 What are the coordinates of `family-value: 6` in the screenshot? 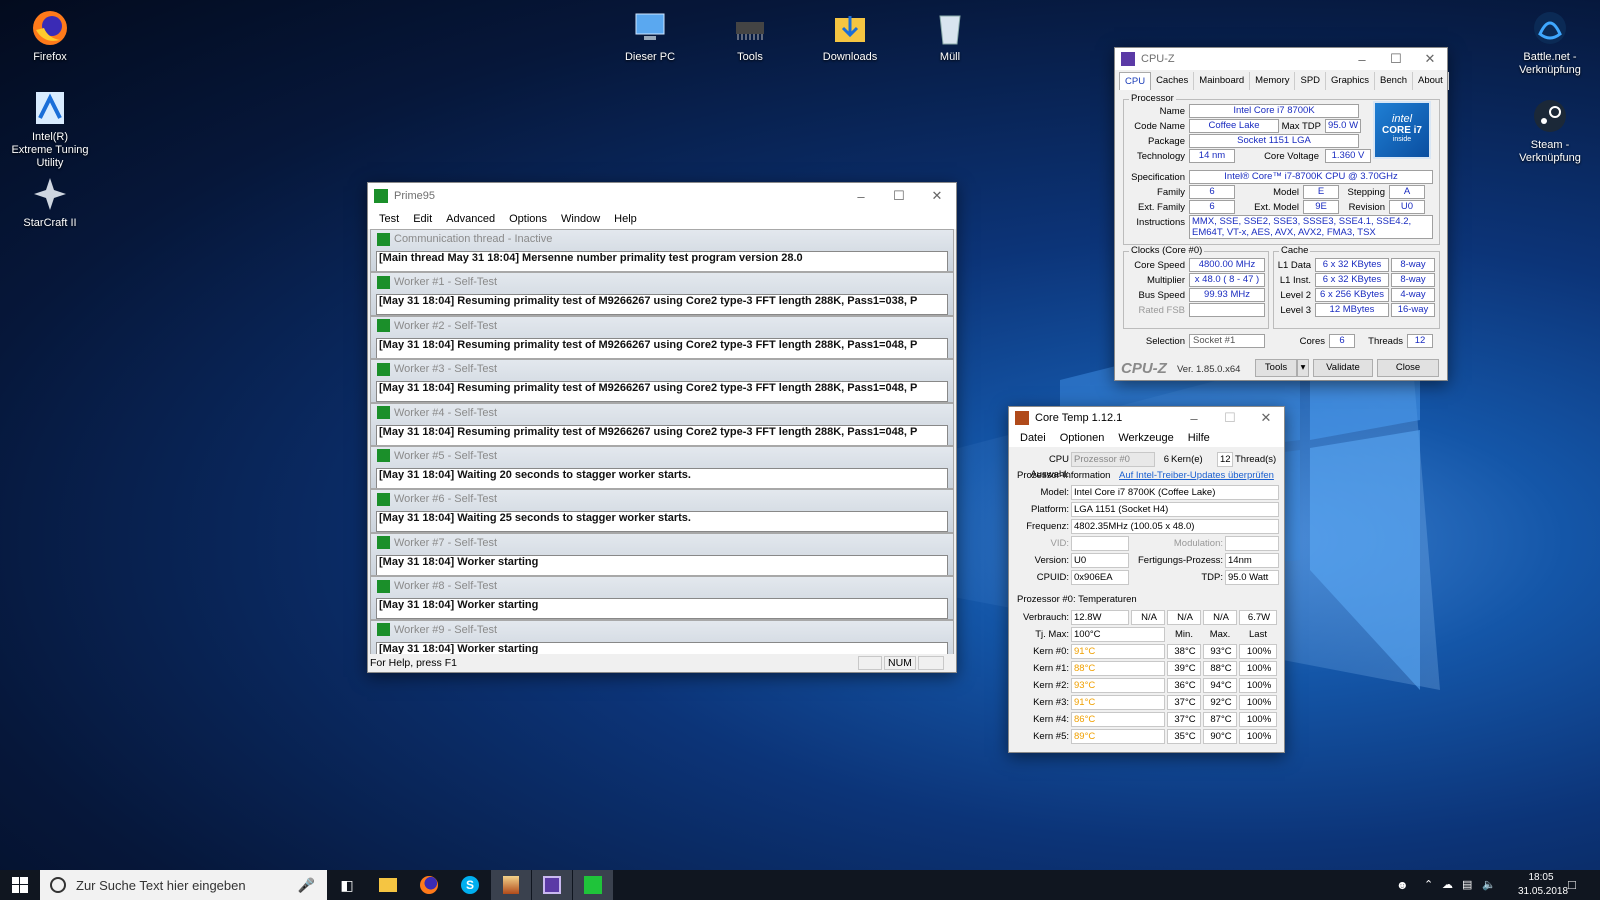 It's located at (1212, 192).